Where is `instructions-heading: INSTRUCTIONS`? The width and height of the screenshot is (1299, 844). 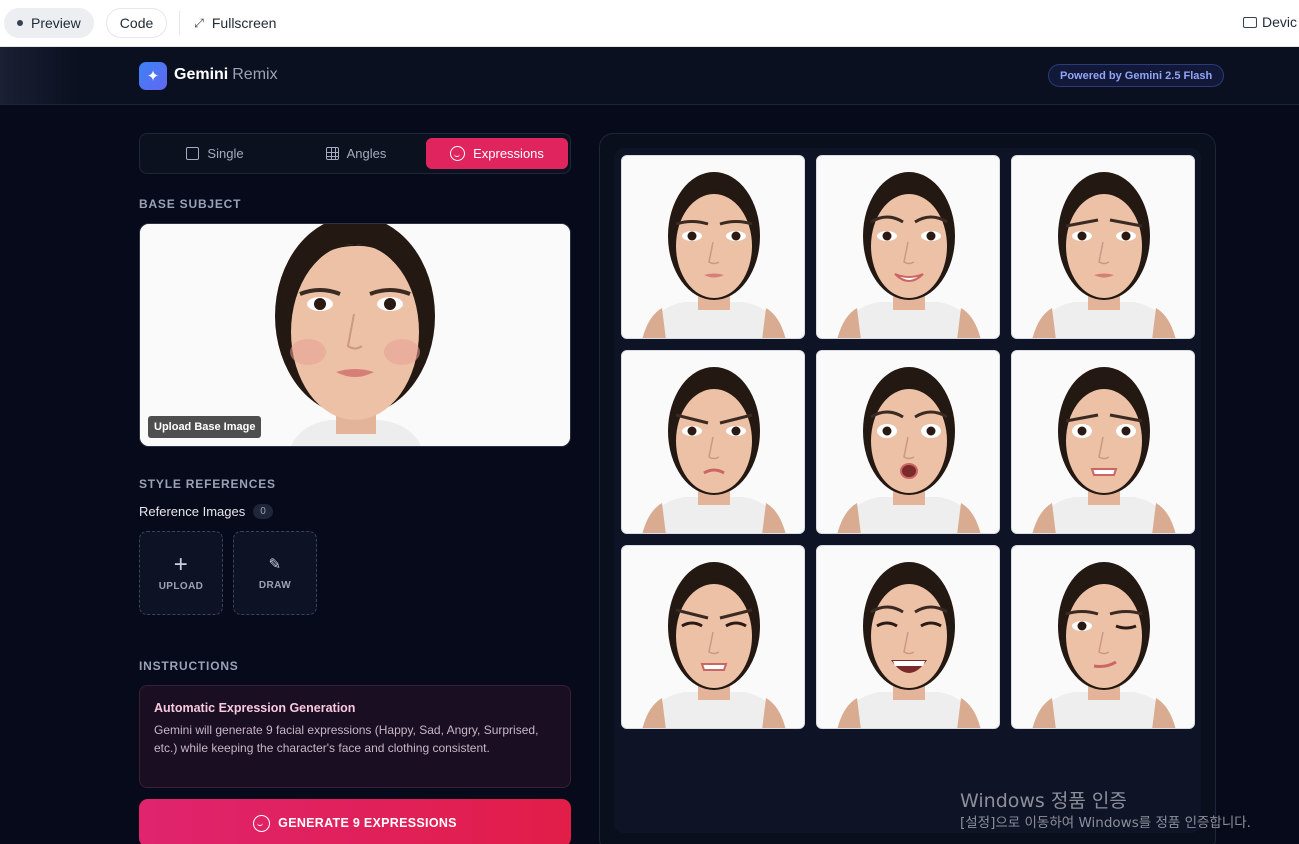 instructions-heading: INSTRUCTIONS is located at coordinates (189, 666).